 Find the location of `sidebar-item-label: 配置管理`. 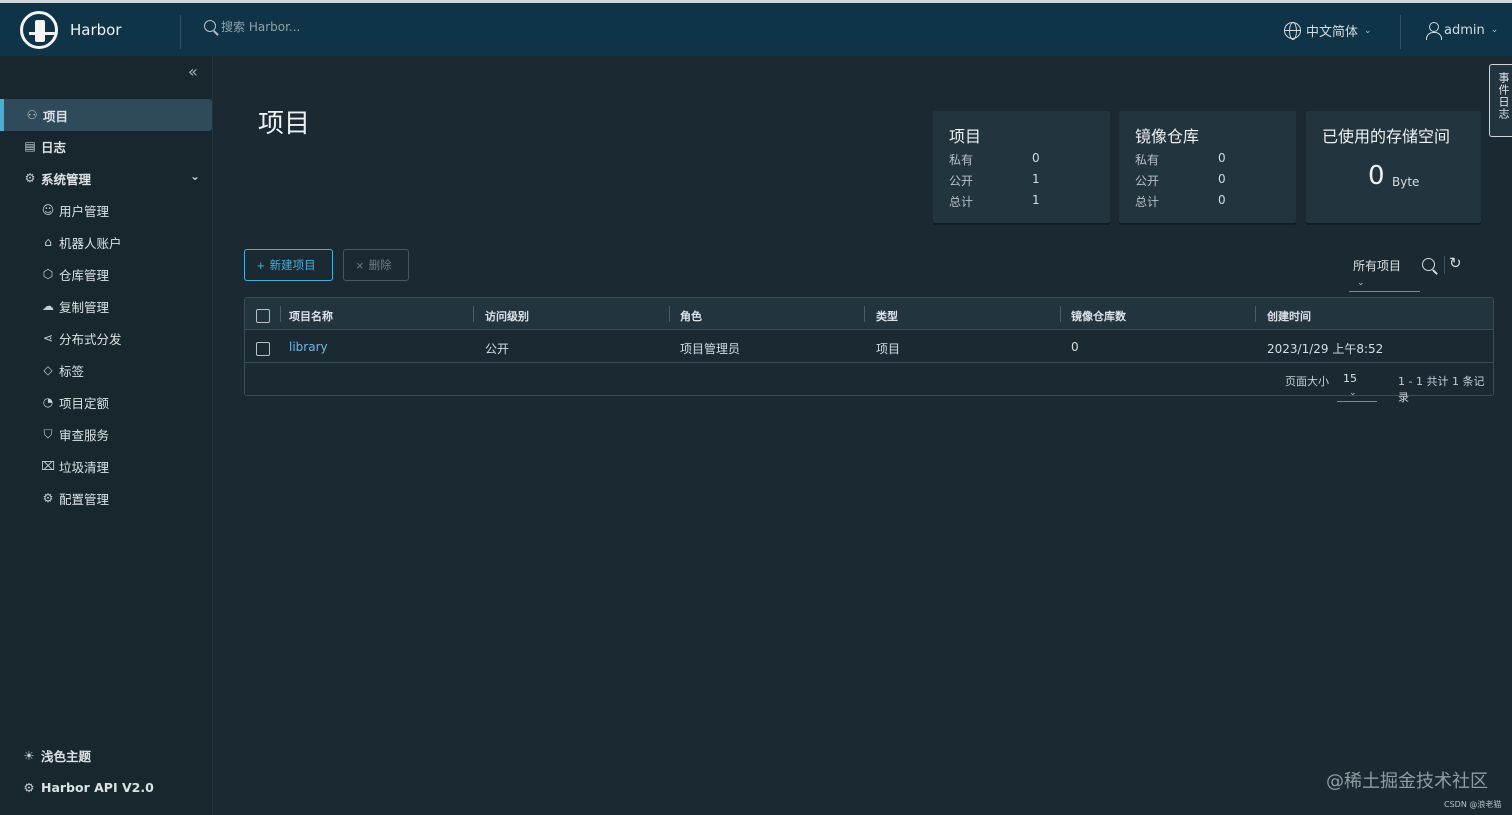

sidebar-item-label: 配置管理 is located at coordinates (84, 499).